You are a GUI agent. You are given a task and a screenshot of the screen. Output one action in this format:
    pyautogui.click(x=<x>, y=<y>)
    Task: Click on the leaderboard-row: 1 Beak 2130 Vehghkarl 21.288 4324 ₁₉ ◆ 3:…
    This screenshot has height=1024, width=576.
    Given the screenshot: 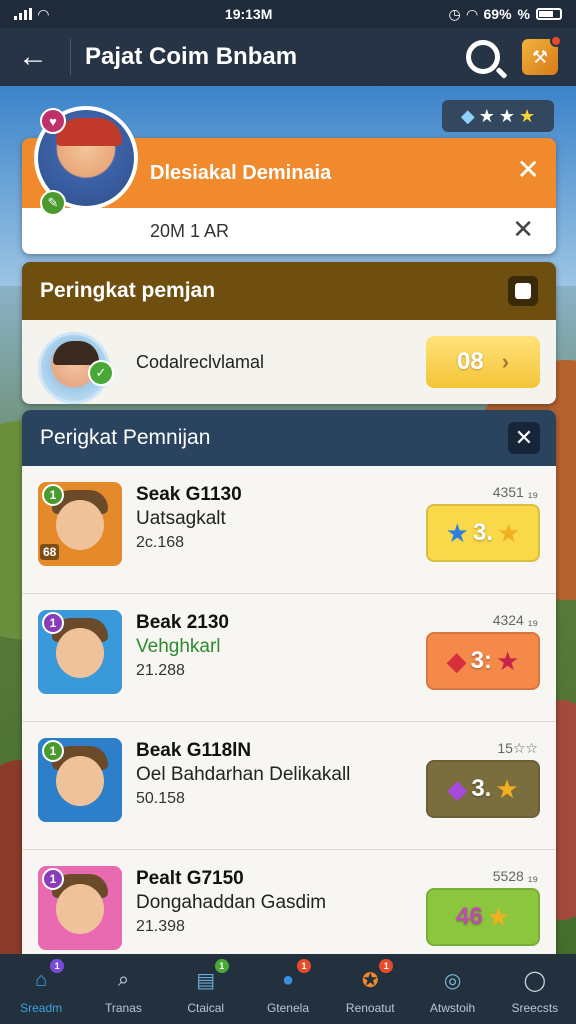 What is the action you would take?
    pyautogui.click(x=289, y=658)
    